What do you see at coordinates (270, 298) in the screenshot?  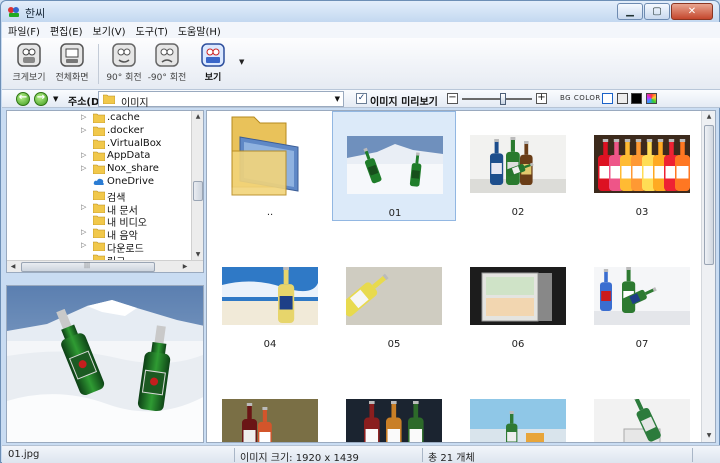 I see `thumbnail-item: 04` at bounding box center [270, 298].